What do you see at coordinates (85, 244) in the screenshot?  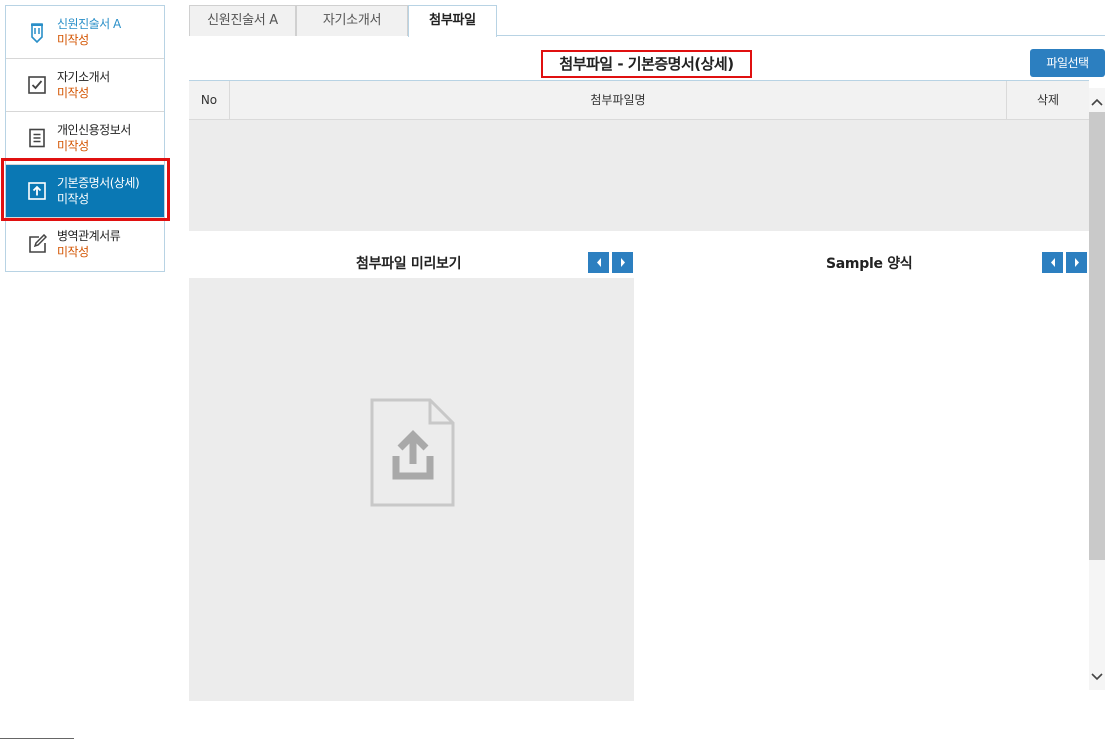 I see `sidebar-item-military-docs: 병역관계서류 미작성` at bounding box center [85, 244].